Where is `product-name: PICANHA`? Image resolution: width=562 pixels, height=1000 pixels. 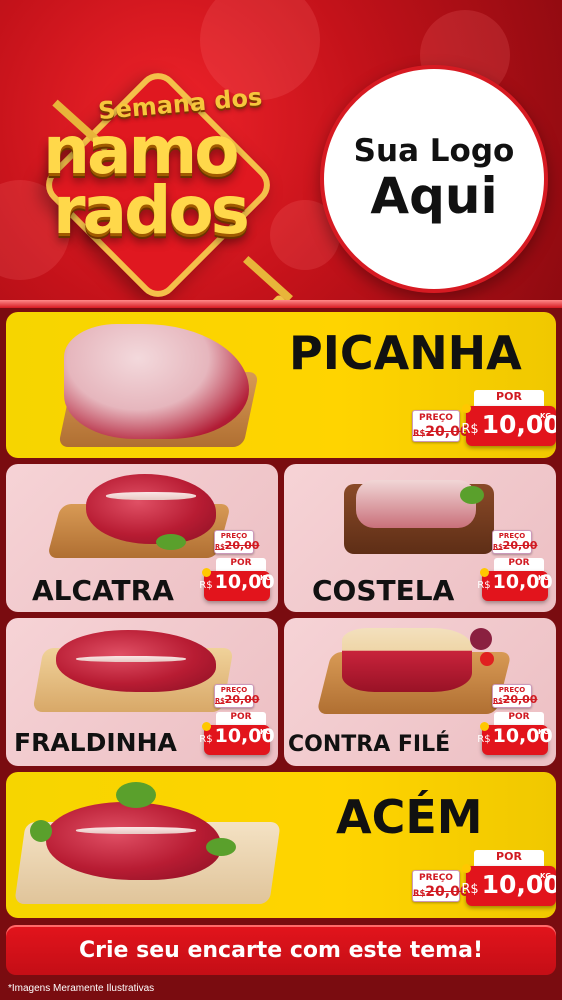
product-name: PICANHA is located at coordinates (405, 353).